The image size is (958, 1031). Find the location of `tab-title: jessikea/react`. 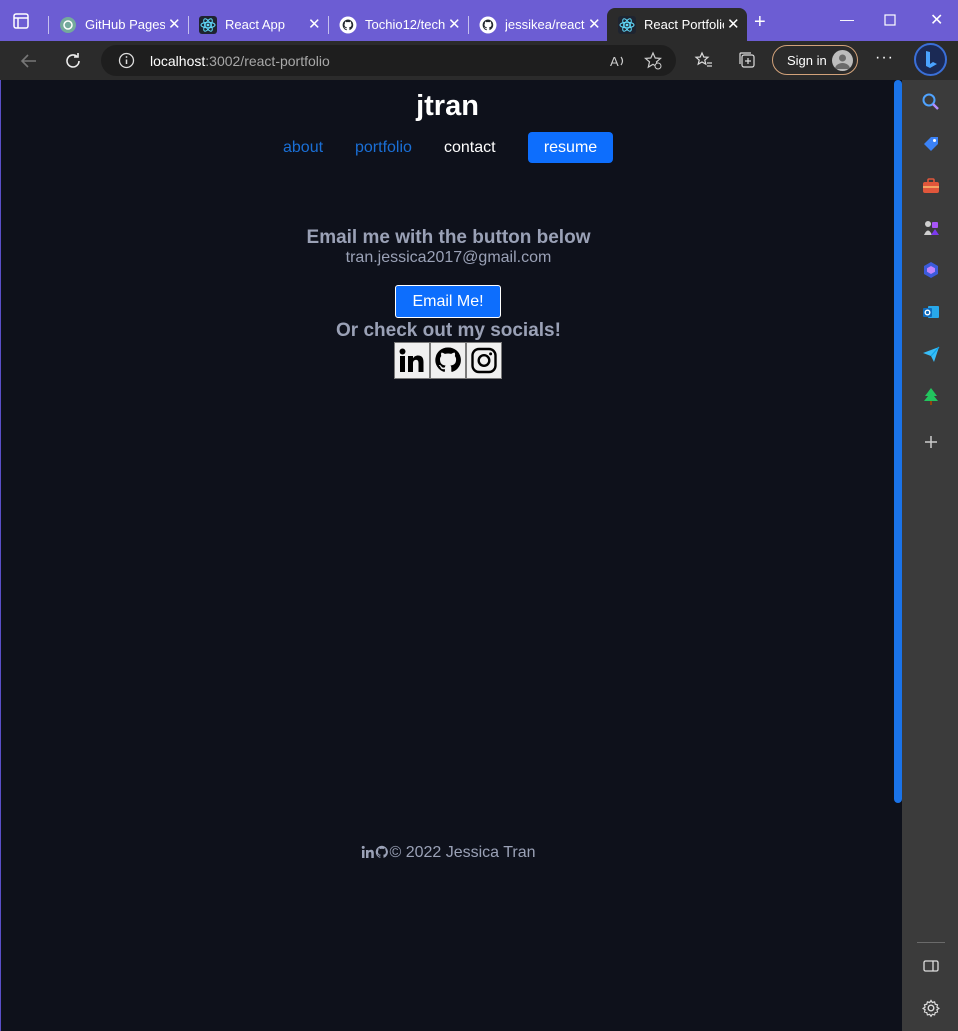

tab-title: jessikea/react is located at coordinates (545, 24).